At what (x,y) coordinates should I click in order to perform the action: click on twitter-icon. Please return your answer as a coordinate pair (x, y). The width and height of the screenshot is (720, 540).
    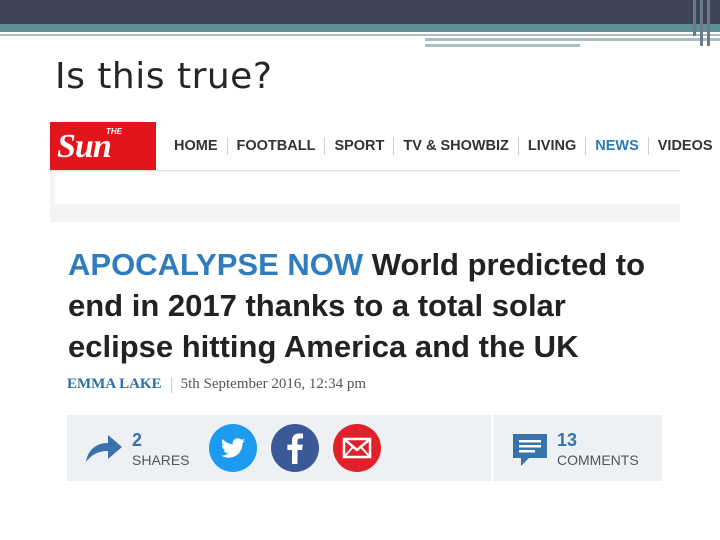
    Looking at the image, I should click on (233, 448).